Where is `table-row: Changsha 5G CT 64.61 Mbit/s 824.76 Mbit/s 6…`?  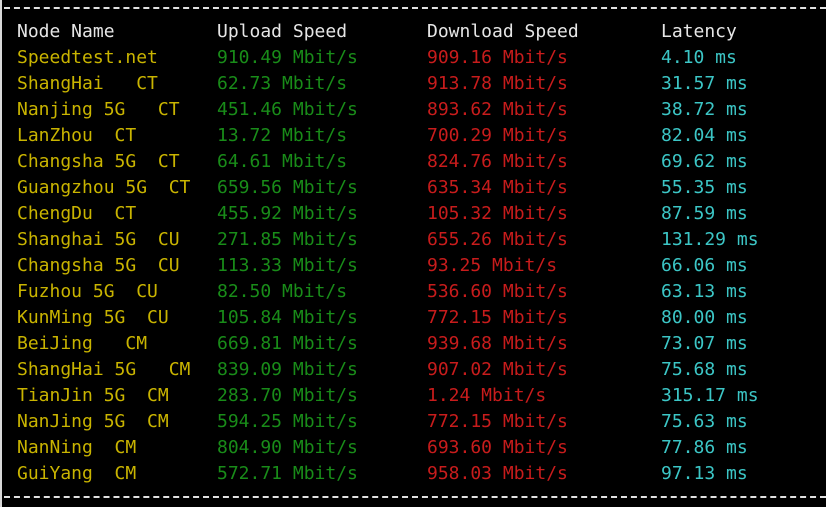
table-row: Changsha 5G CT 64.61 Mbit/s 824.76 Mbit/s 6… is located at coordinates (413, 162).